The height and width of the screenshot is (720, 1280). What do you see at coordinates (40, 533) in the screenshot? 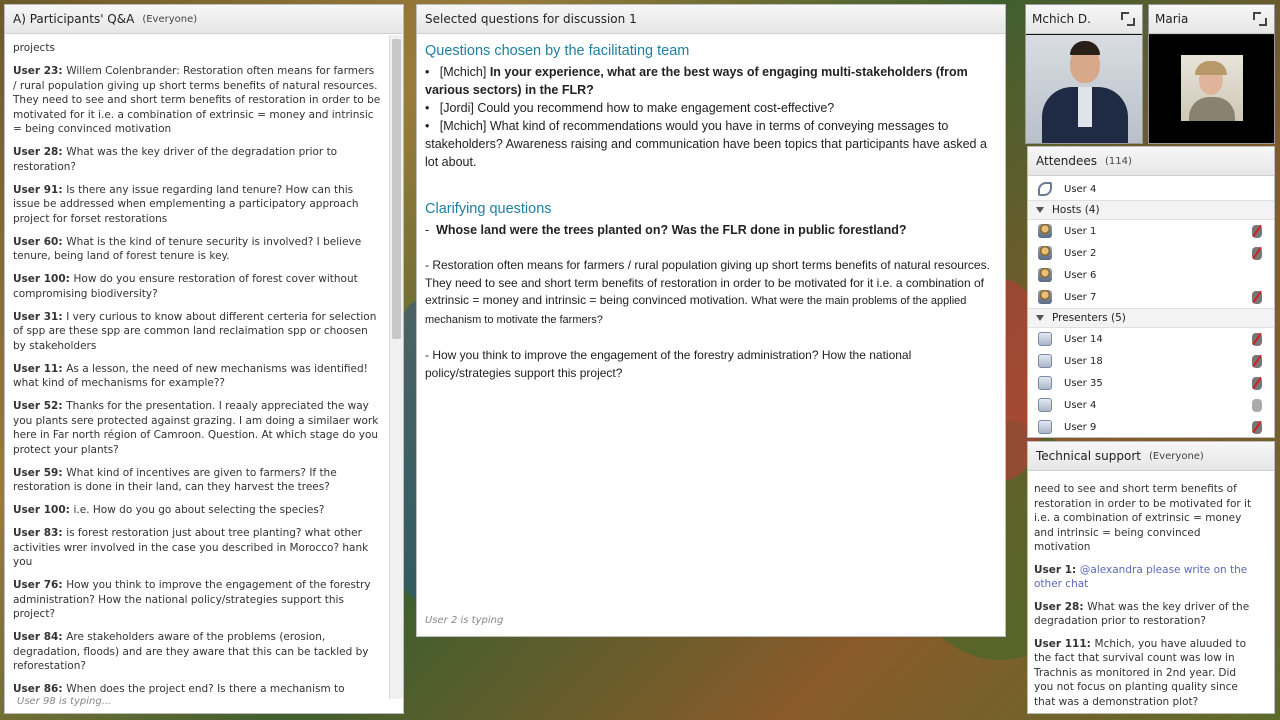
I see `chat-message-author: User 83:` at bounding box center [40, 533].